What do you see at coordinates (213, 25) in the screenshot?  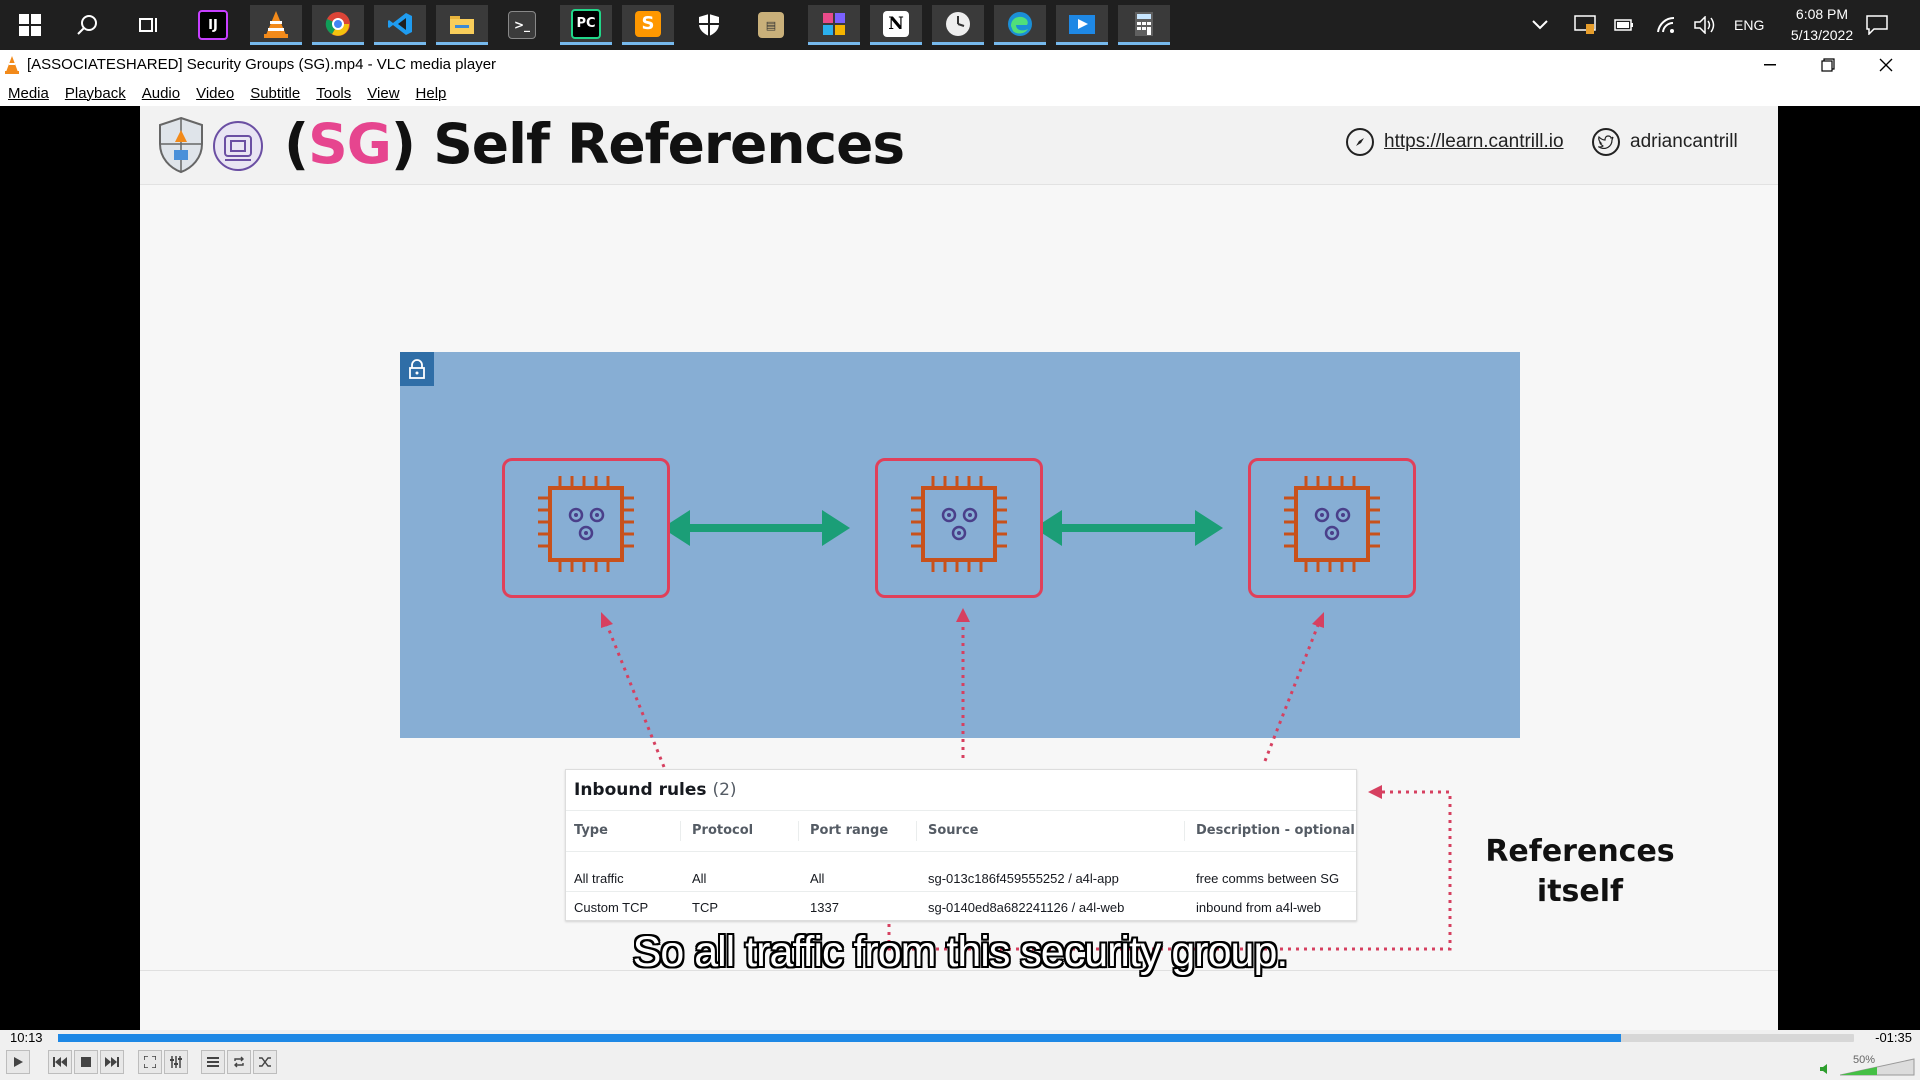 I see `intellij-icon: IJ` at bounding box center [213, 25].